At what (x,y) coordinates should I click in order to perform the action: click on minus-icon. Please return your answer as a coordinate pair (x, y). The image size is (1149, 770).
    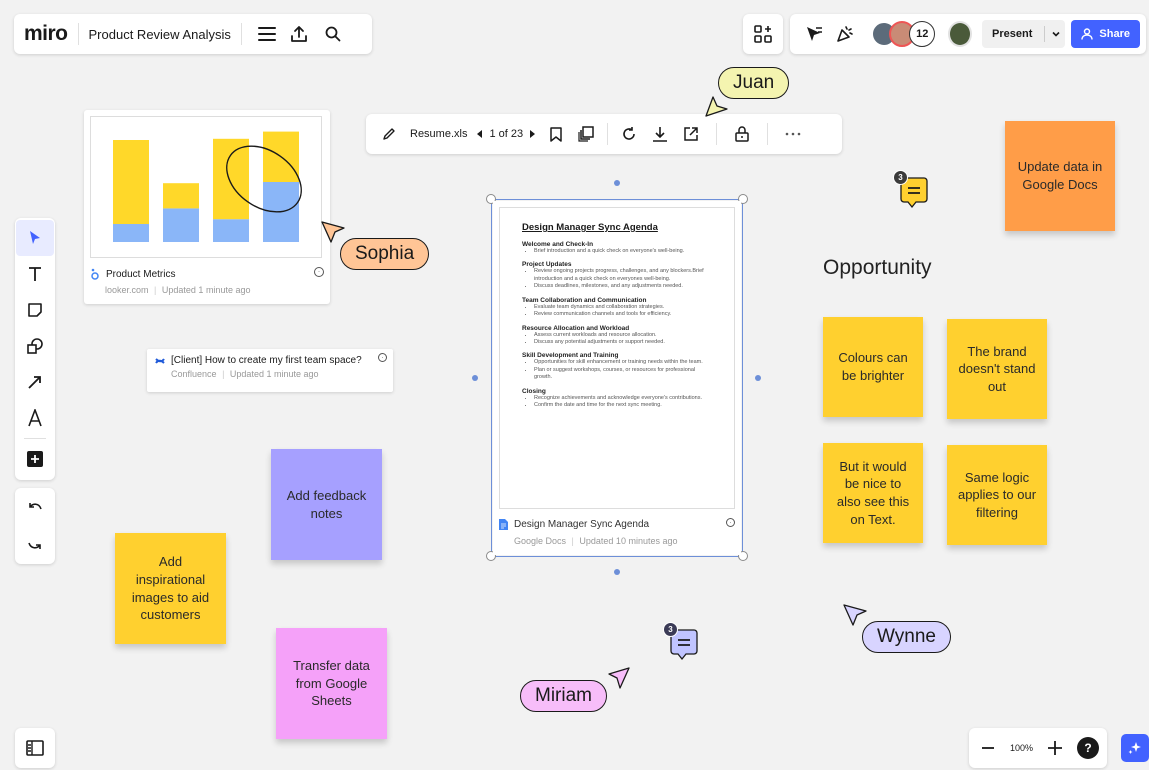
    Looking at the image, I should click on (988, 748).